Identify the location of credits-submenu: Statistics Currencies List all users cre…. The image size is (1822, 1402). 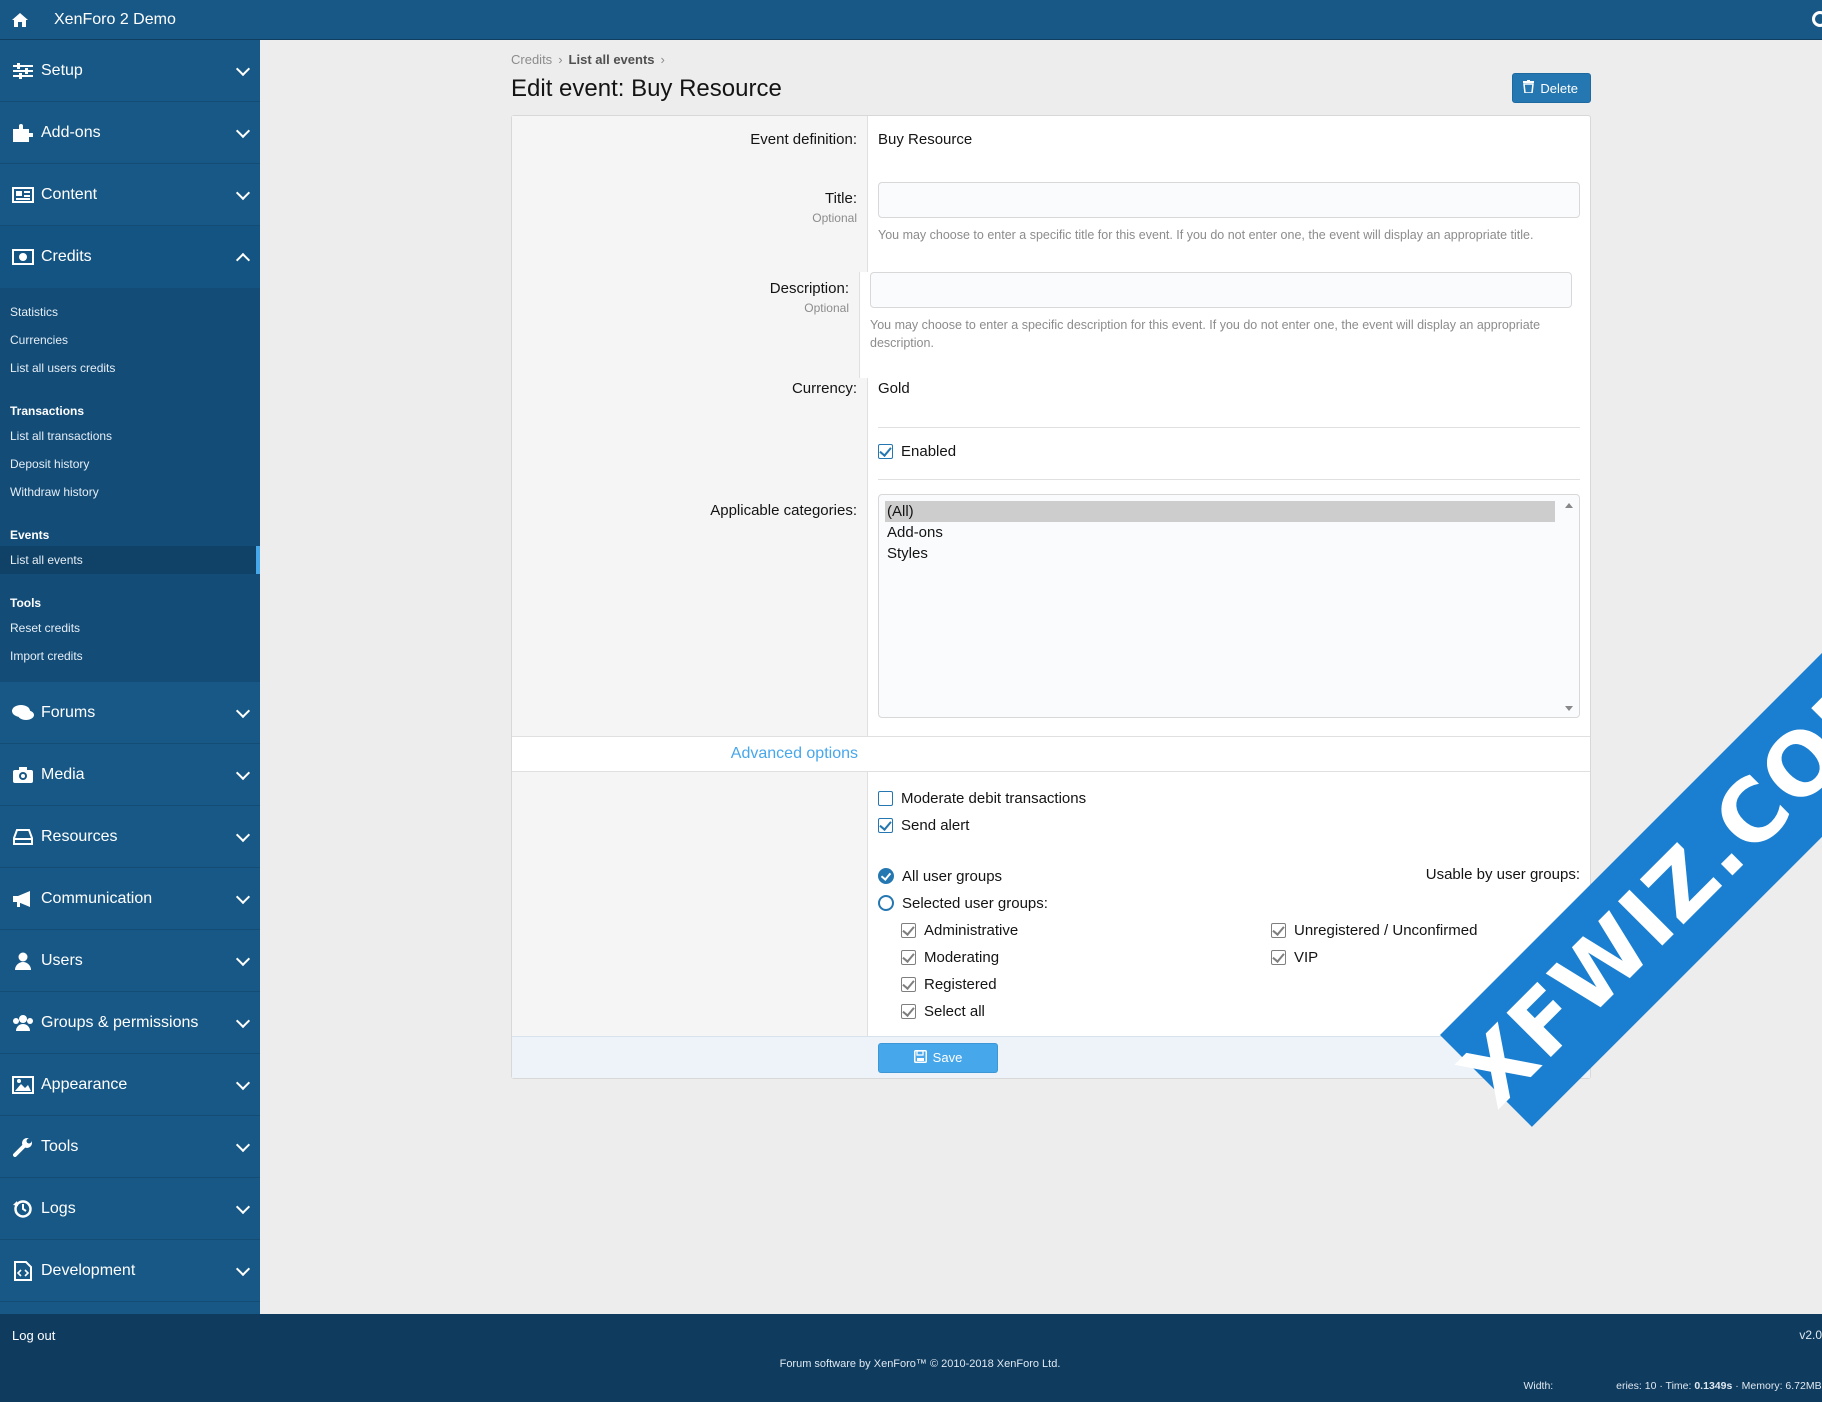
(130, 485).